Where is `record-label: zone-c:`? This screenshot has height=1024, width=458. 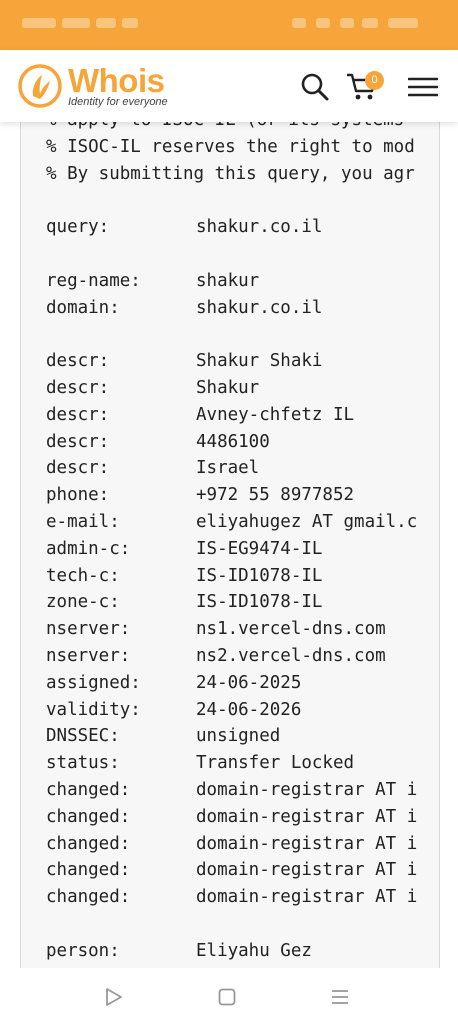 record-label: zone-c: is located at coordinates (83, 602).